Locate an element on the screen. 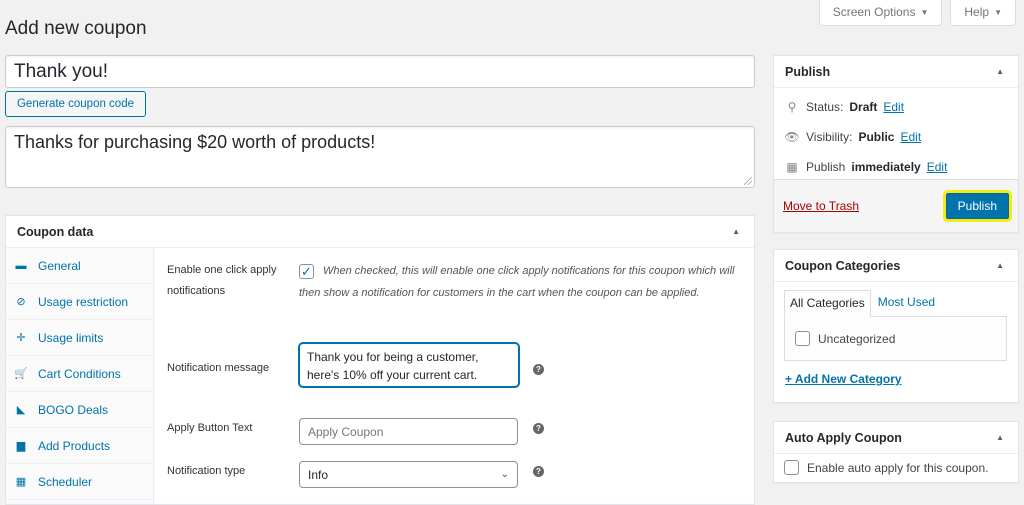  status-row: ⚲ Status: Draft Edit is located at coordinates (896, 107).